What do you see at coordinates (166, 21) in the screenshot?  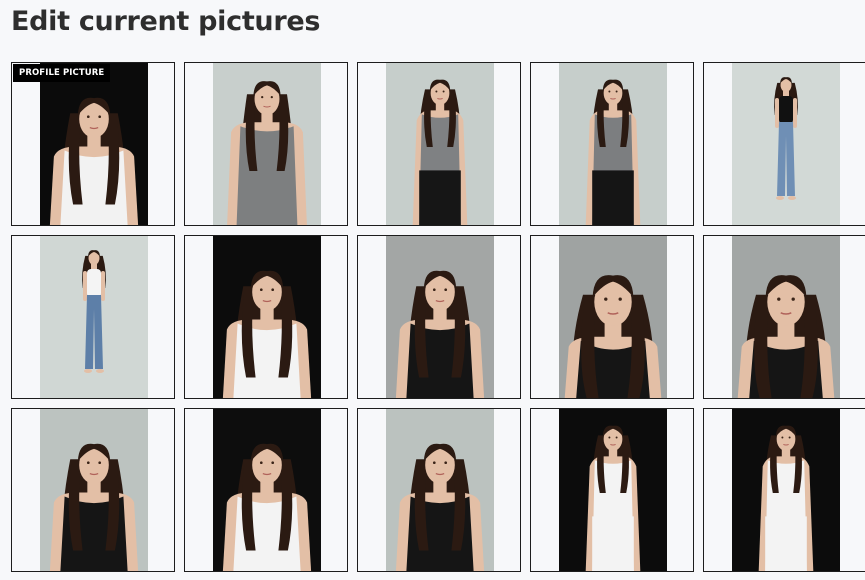 I see `page-title: Edit current pictures` at bounding box center [166, 21].